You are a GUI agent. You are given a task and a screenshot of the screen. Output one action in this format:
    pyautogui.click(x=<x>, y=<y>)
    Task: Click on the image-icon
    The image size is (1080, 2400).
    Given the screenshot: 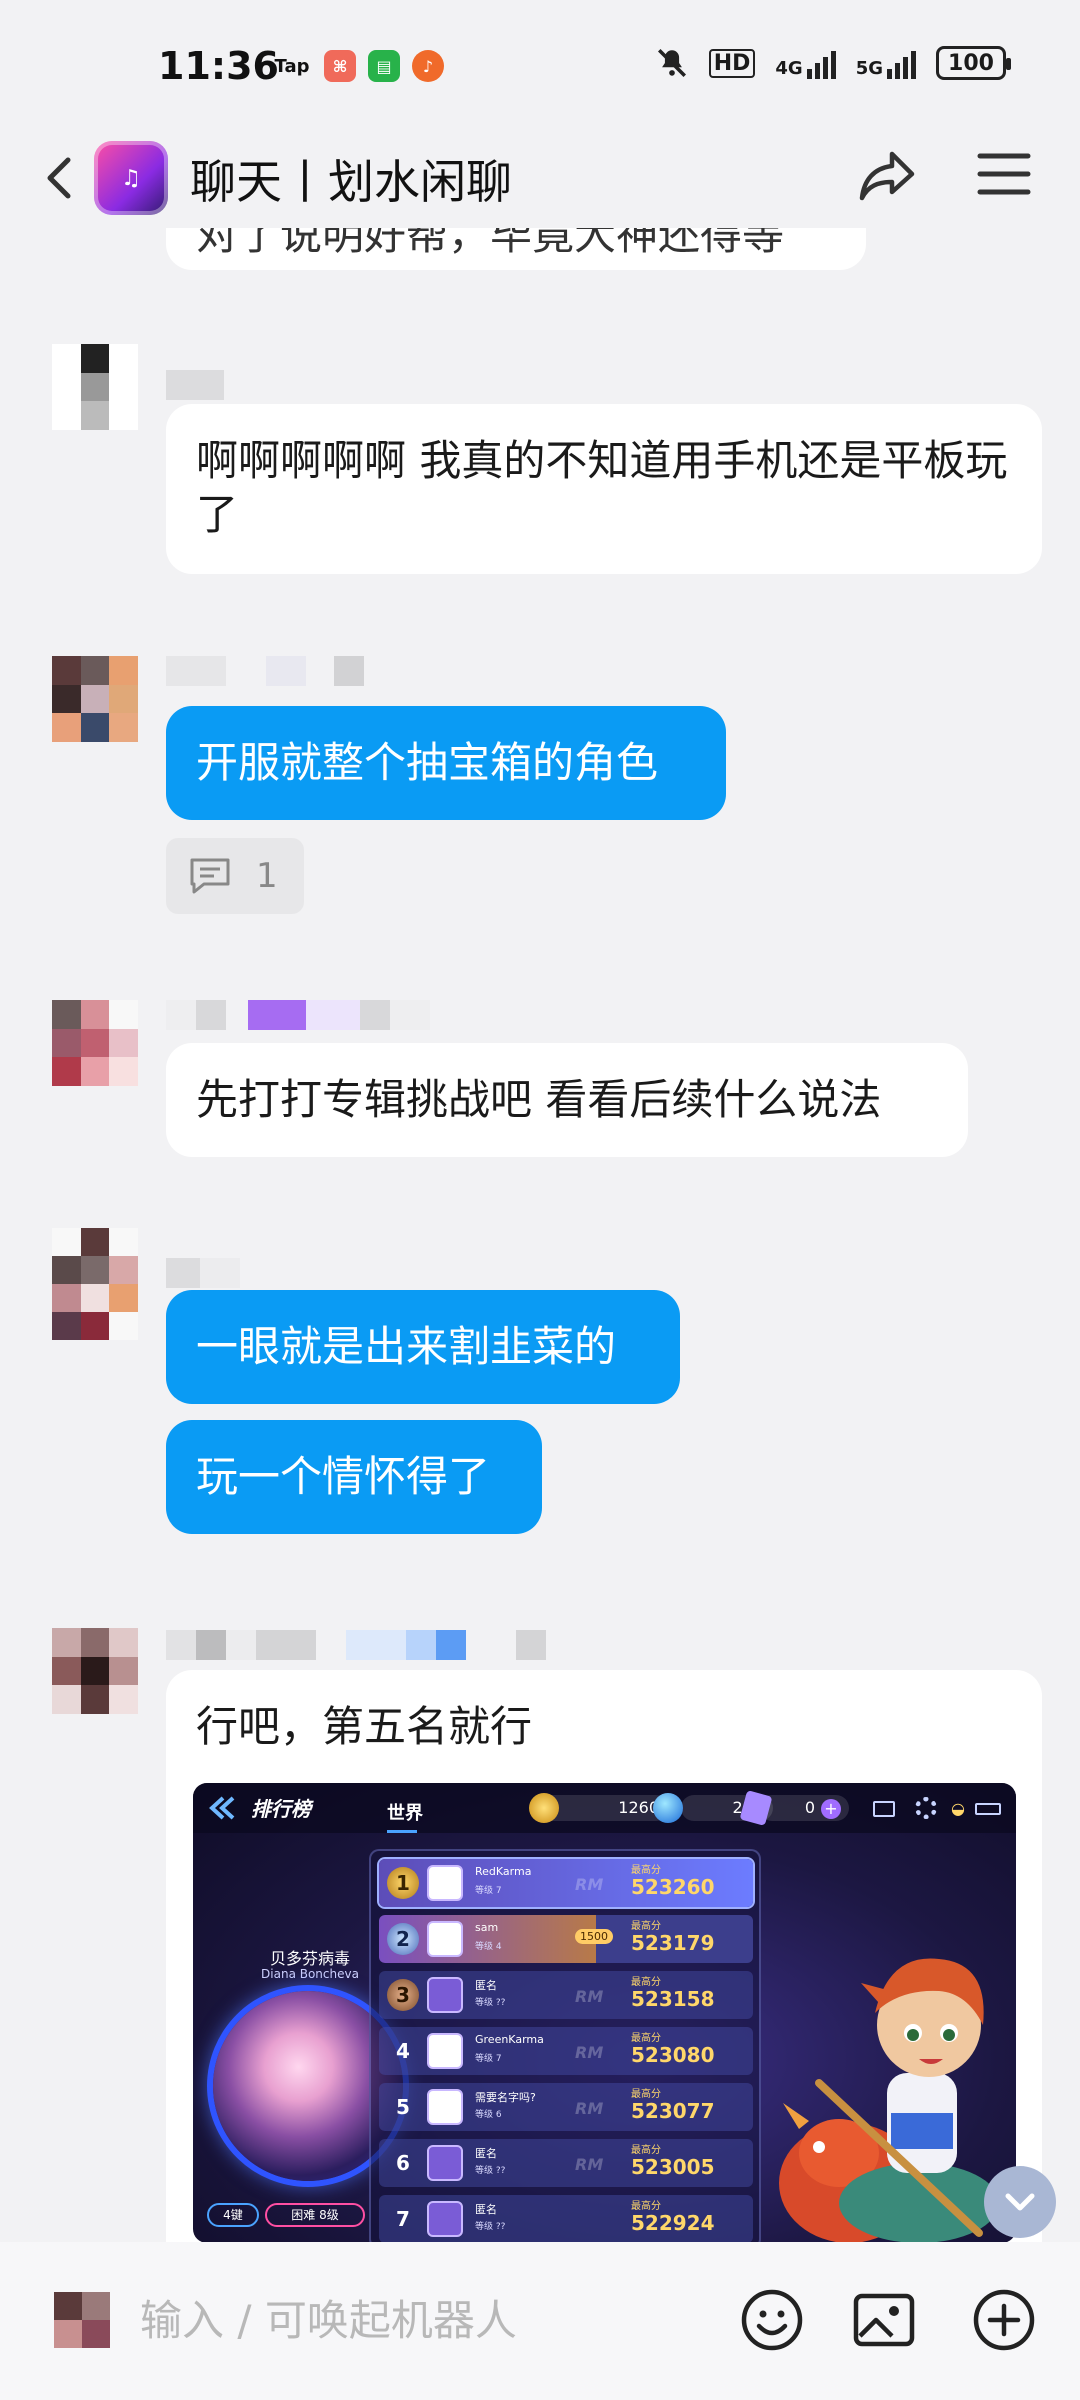 What is the action you would take?
    pyautogui.click(x=884, y=2320)
    